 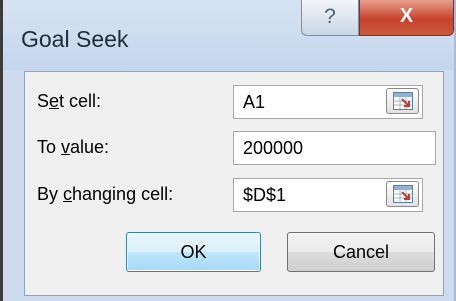 I want to click on set-cell-label: Set cell:, so click(x=69, y=101).